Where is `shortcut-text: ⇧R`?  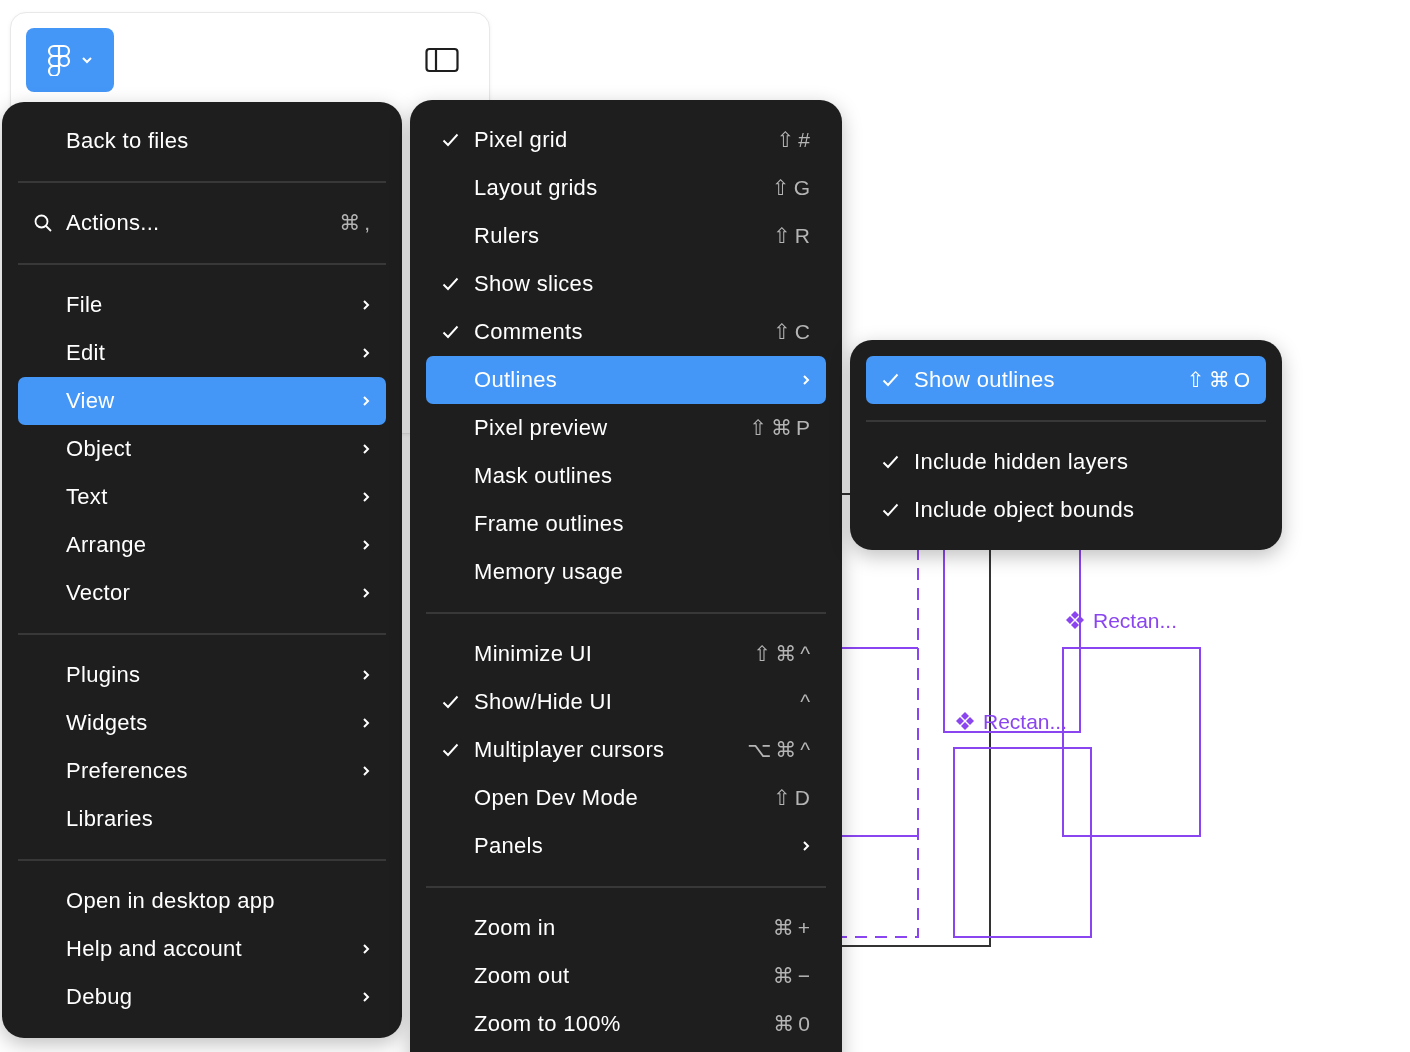
shortcut-text: ⇧R is located at coordinates (793, 236).